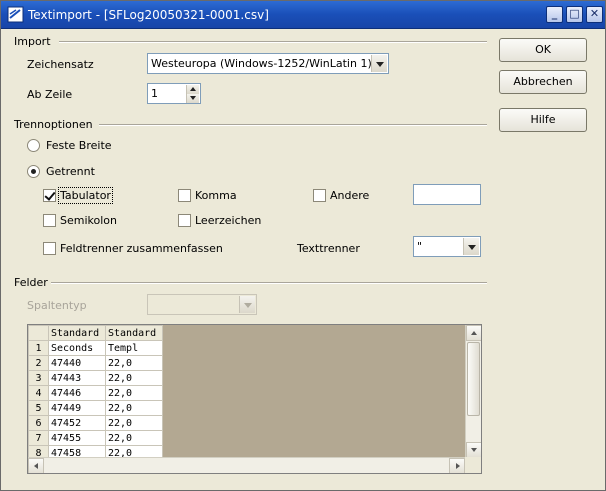 This screenshot has height=491, width=606. I want to click on merge-delimiters-label: Feldtrenner zusammenfassen, so click(141, 248).